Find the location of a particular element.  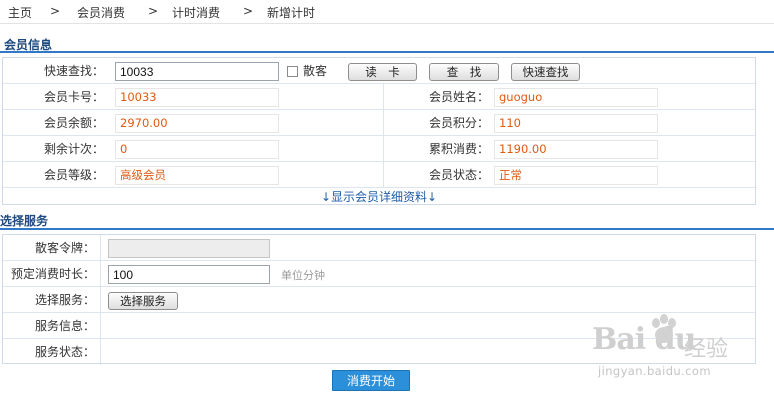

quick-search-row: 快速查找： 散客 读 卡 查 找 快速查找 is located at coordinates (379, 71).